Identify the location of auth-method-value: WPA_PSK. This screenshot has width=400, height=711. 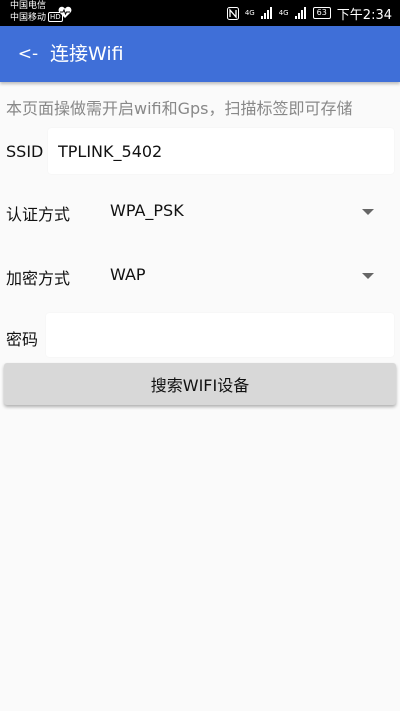
(147, 210).